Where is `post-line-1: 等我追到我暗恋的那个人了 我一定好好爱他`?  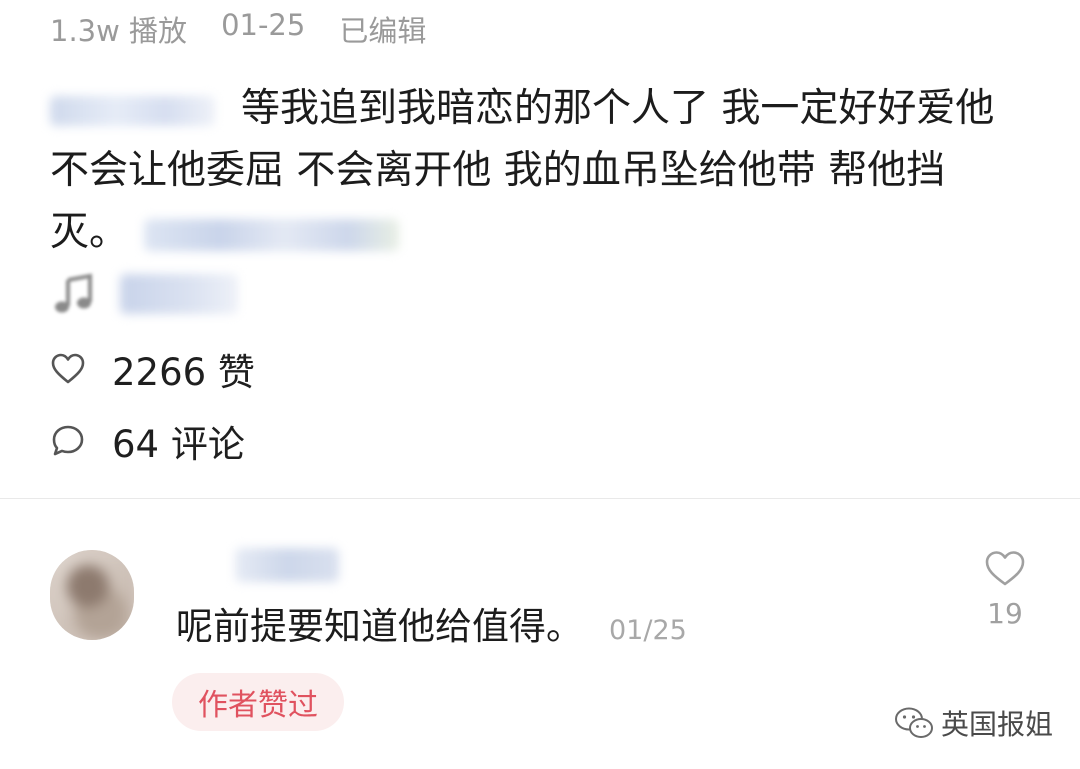 post-line-1: 等我追到我暗恋的那个人了 我一定好好爱他 is located at coordinates (545, 109).